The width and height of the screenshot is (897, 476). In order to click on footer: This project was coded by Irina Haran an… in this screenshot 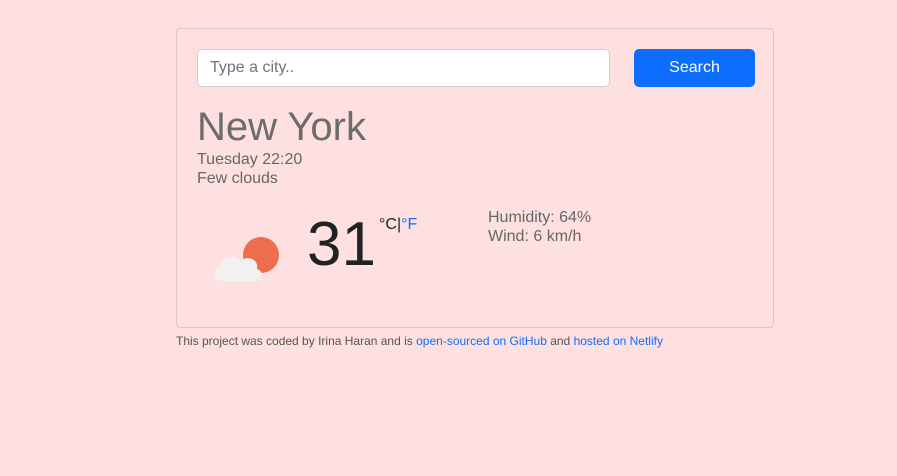, I will do `click(419, 341)`.